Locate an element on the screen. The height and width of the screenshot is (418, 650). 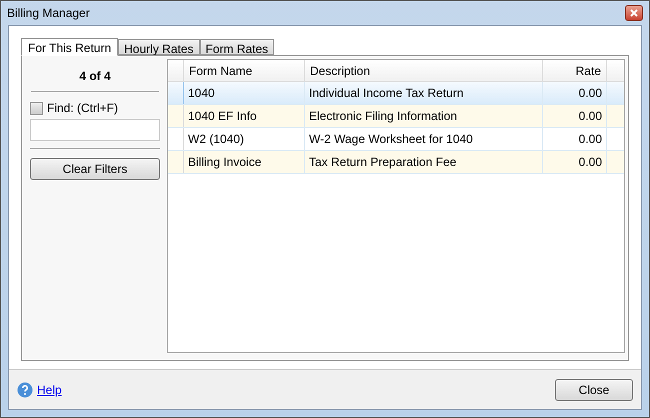
column-header: Form Name is located at coordinates (244, 70).